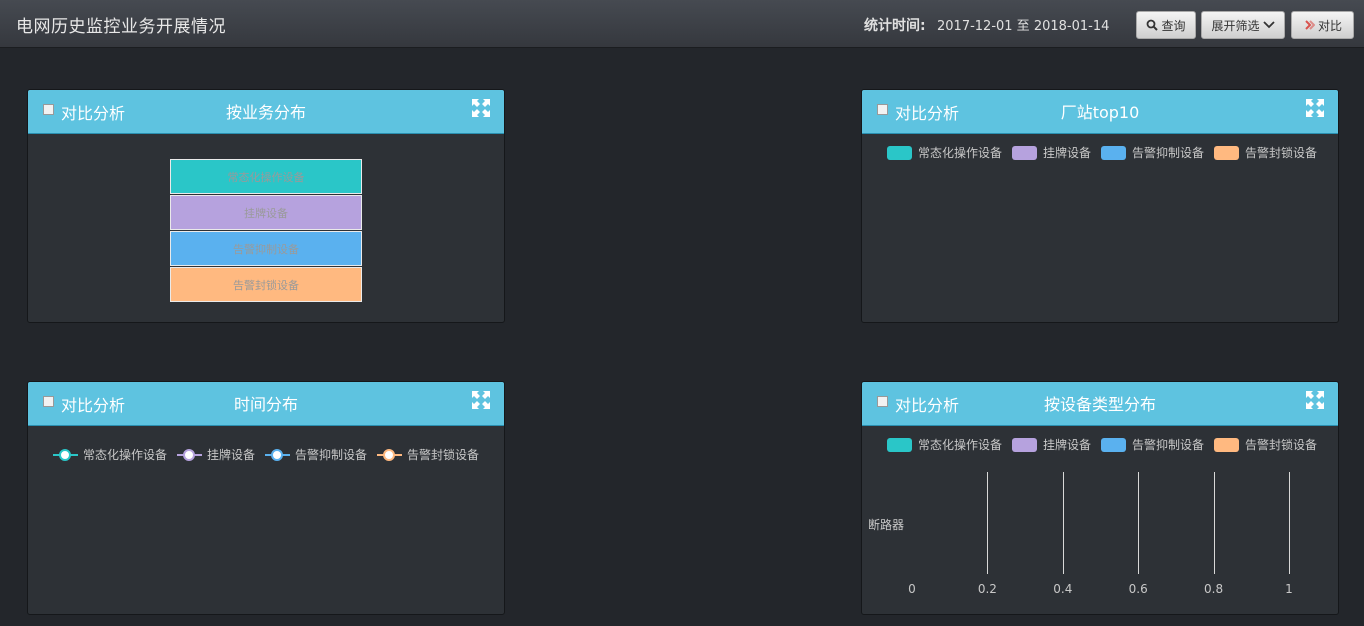  What do you see at coordinates (1268, 25) in the screenshot?
I see `chevron-down-icon` at bounding box center [1268, 25].